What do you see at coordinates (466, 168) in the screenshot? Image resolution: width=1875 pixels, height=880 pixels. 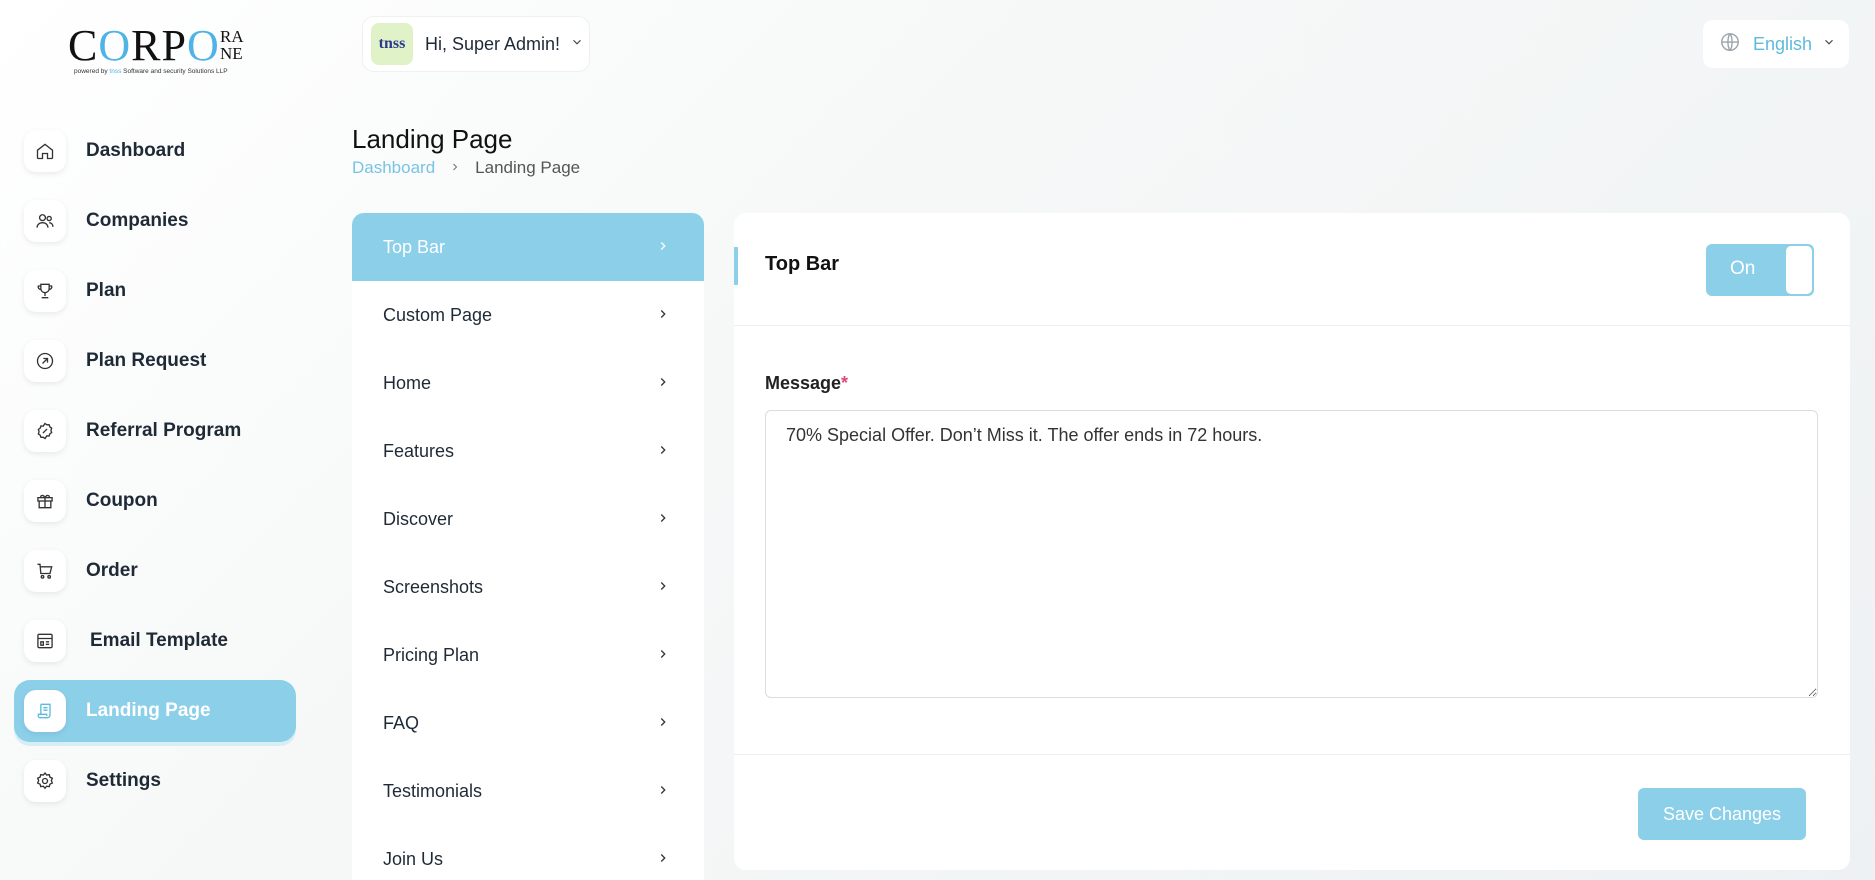 I see `breadcrumb: Dashboard Landing Page` at bounding box center [466, 168].